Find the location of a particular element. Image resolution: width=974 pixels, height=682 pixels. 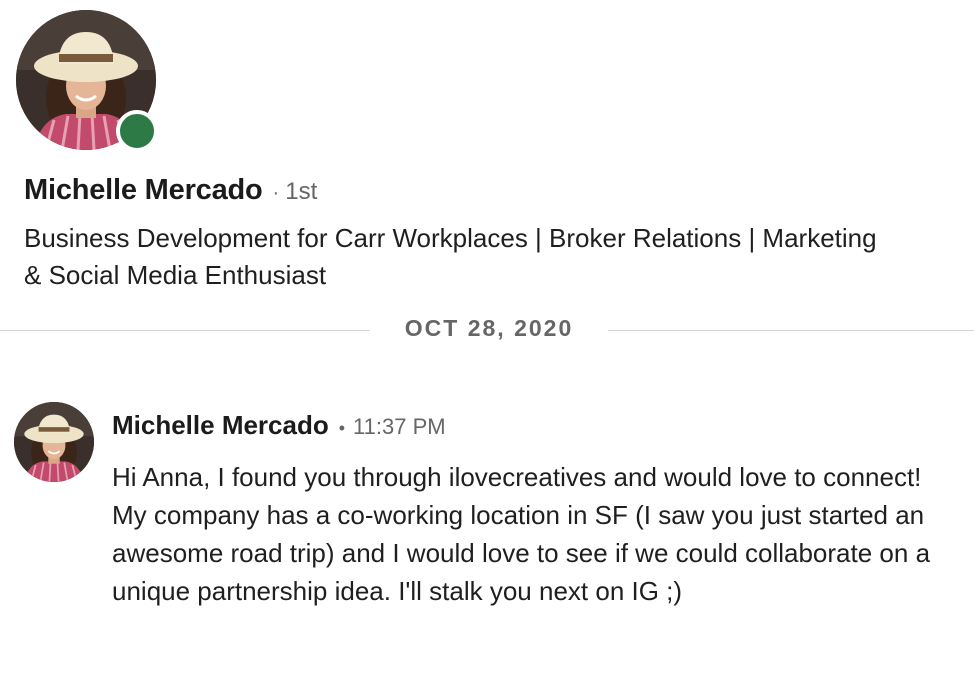

message-sender-avatar is located at coordinates (54, 442).